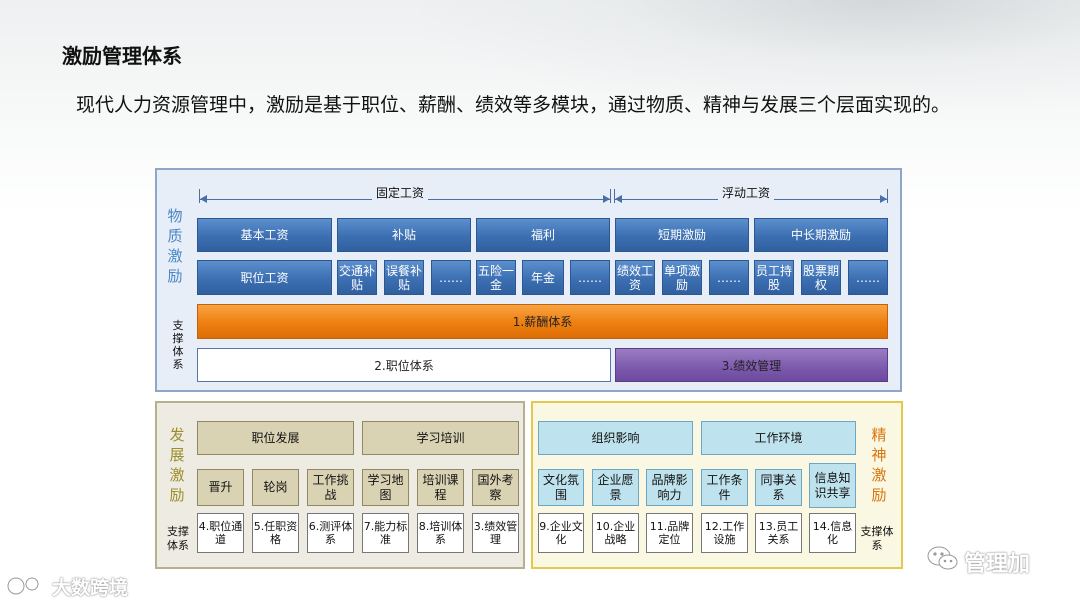 The height and width of the screenshot is (607, 1080). Describe the element at coordinates (264, 235) in the screenshot. I see `category-base-salary: 基本工资` at that location.